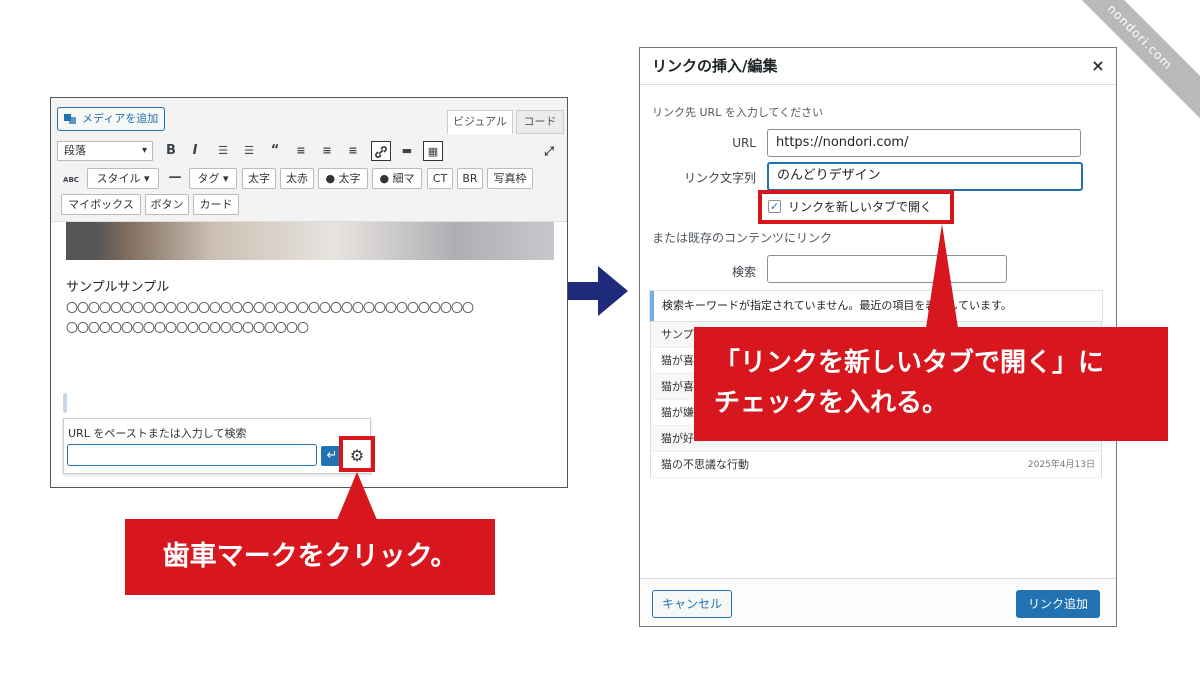 Image resolution: width=1200 pixels, height=675 pixels. What do you see at coordinates (70, 119) in the screenshot?
I see `media-icon` at bounding box center [70, 119].